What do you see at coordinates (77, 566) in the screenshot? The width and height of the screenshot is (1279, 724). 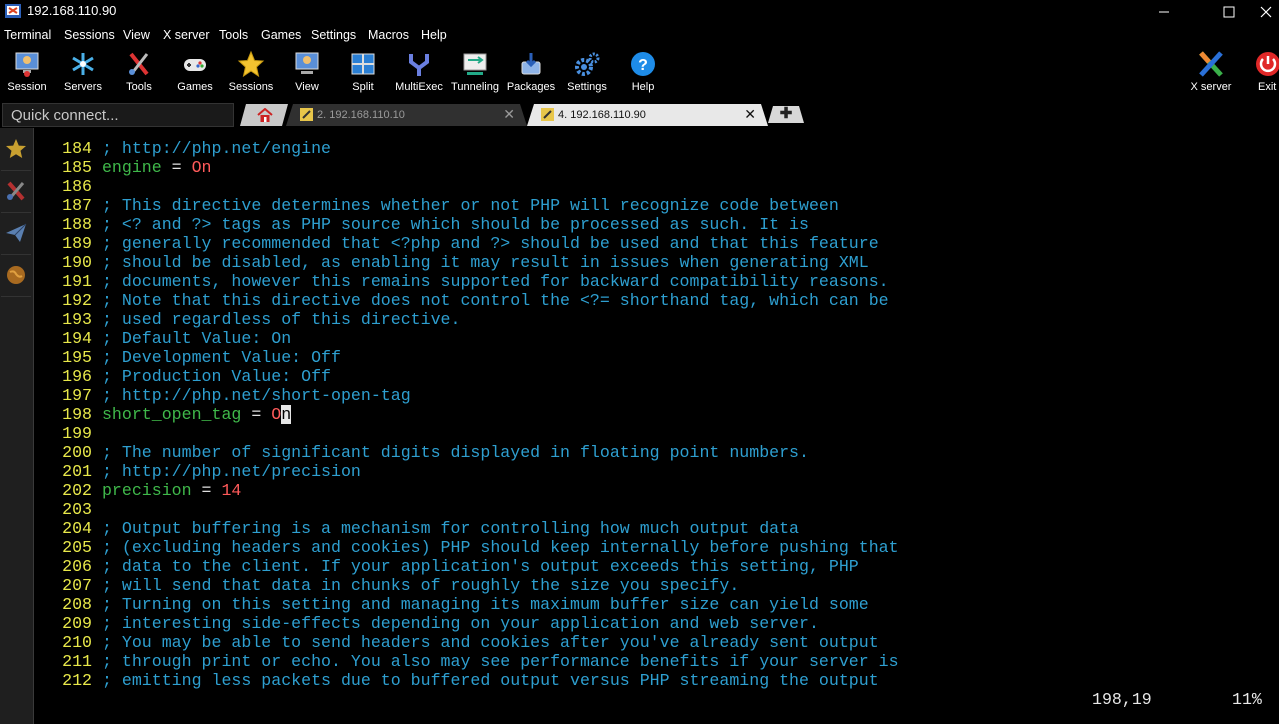 I see `line-number: 206` at bounding box center [77, 566].